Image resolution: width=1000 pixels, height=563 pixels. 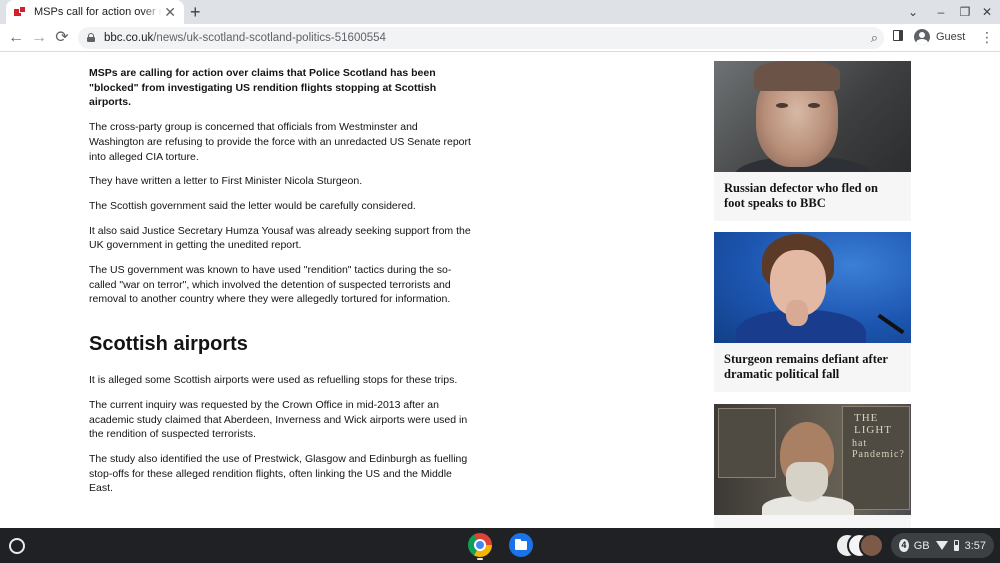 What do you see at coordinates (98, 12) in the screenshot?
I see `tab-title: MSPs call for action over rendition` at bounding box center [98, 12].